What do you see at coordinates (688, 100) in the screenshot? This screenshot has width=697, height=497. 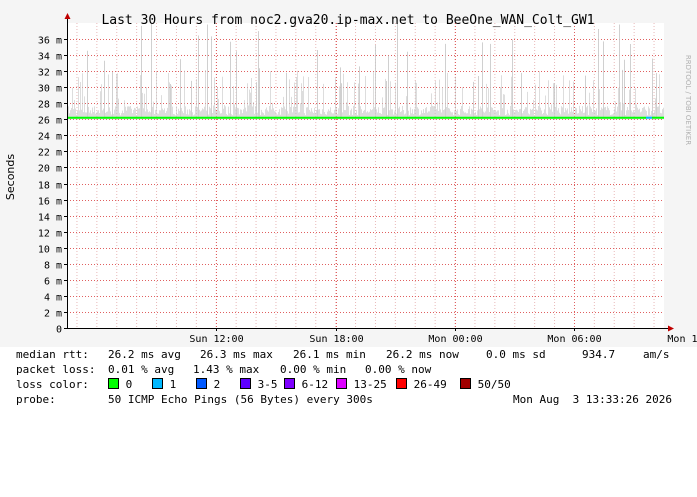 I see `watermark: RRDTOOL / TOBI OETIKER` at bounding box center [688, 100].